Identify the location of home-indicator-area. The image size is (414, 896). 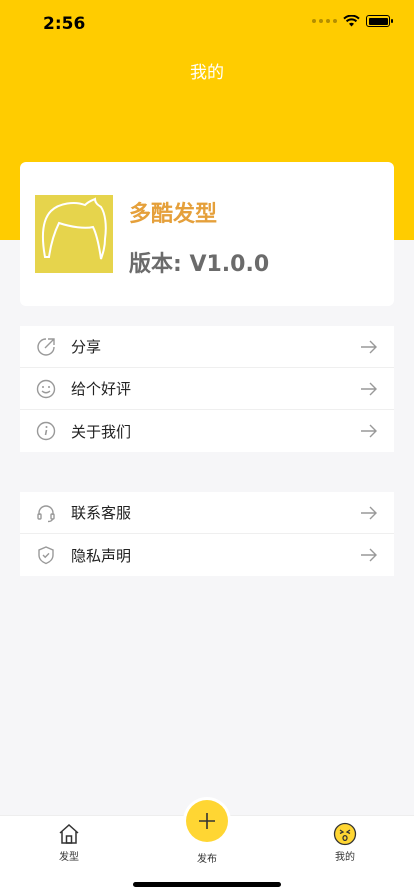
(207, 879).